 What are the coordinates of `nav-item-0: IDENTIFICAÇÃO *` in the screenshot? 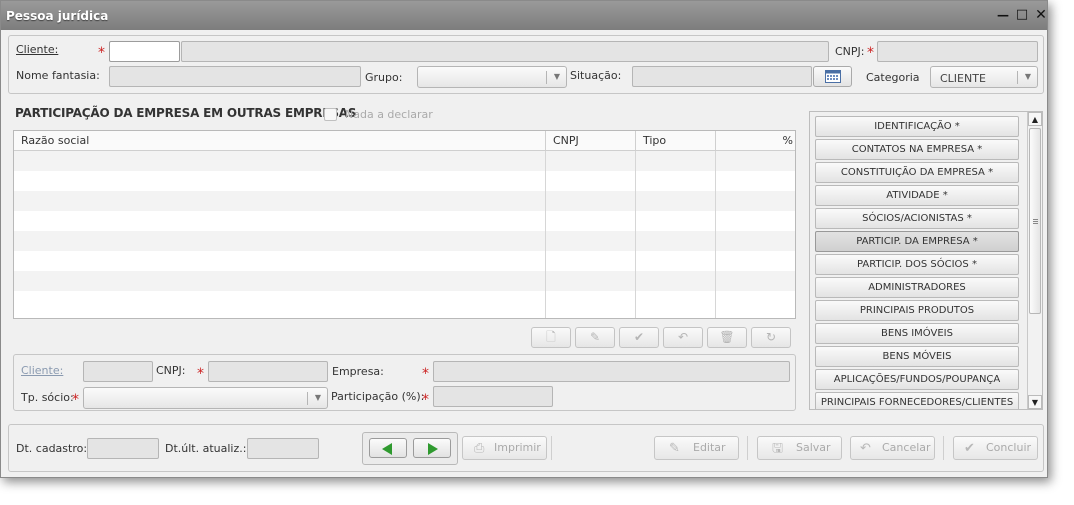 It's located at (917, 126).